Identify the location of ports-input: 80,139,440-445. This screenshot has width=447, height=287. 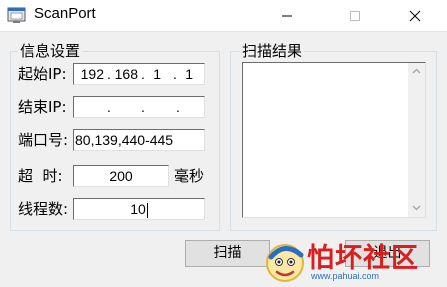
(139, 140).